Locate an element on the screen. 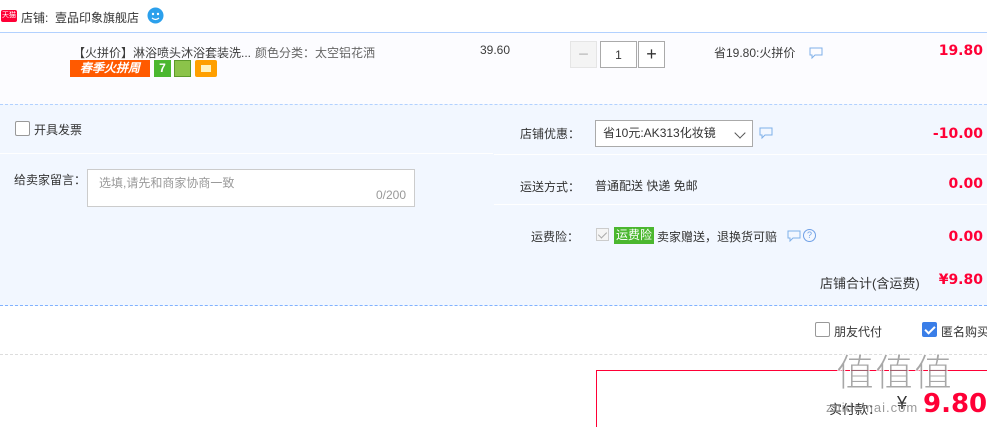 This screenshot has width=987, height=427. credit-card-icon is located at coordinates (206, 68).